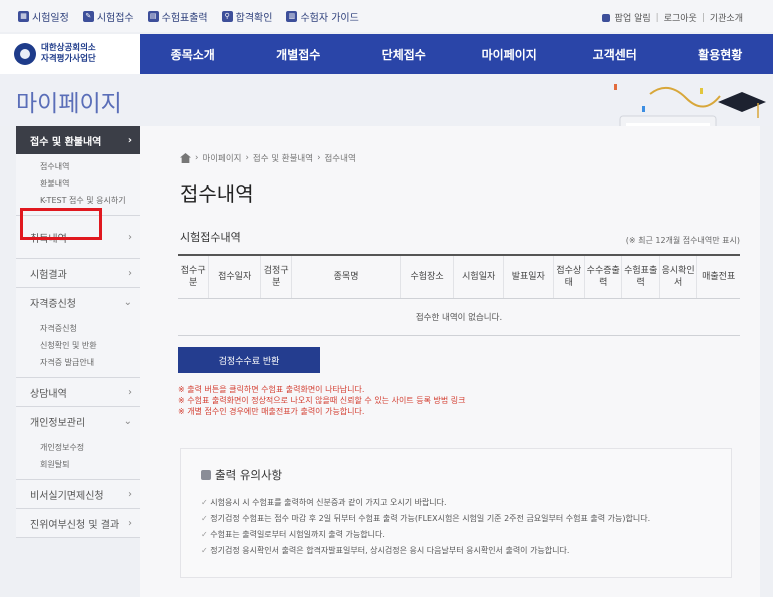  What do you see at coordinates (61, 224) in the screenshot?
I see `highlight-box` at bounding box center [61, 224].